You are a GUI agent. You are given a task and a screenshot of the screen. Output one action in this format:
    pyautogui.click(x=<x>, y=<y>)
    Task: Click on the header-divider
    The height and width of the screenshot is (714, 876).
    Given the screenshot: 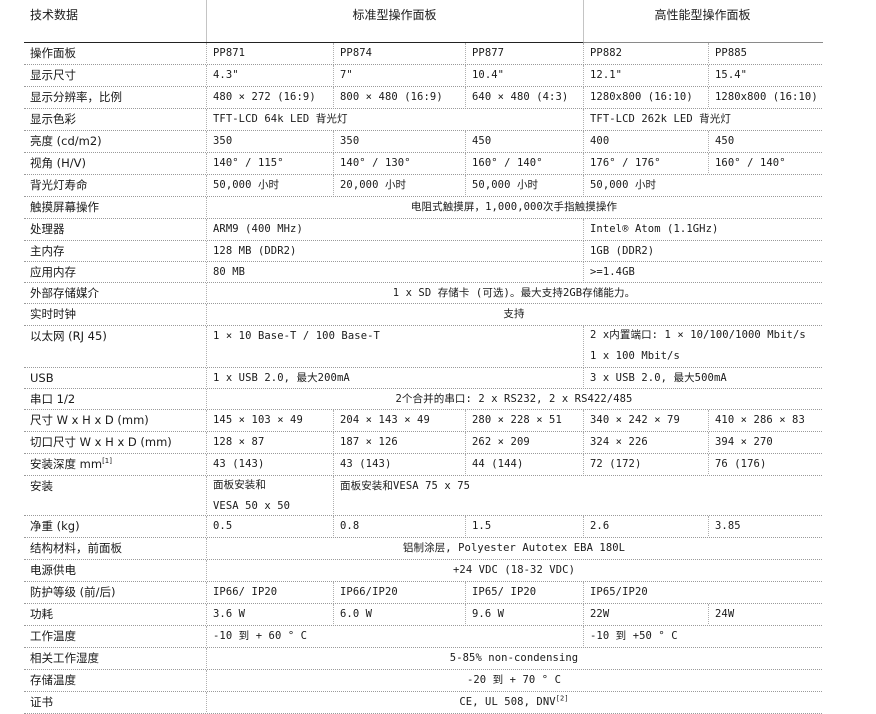 What is the action you would take?
    pyautogui.click(x=583, y=21)
    